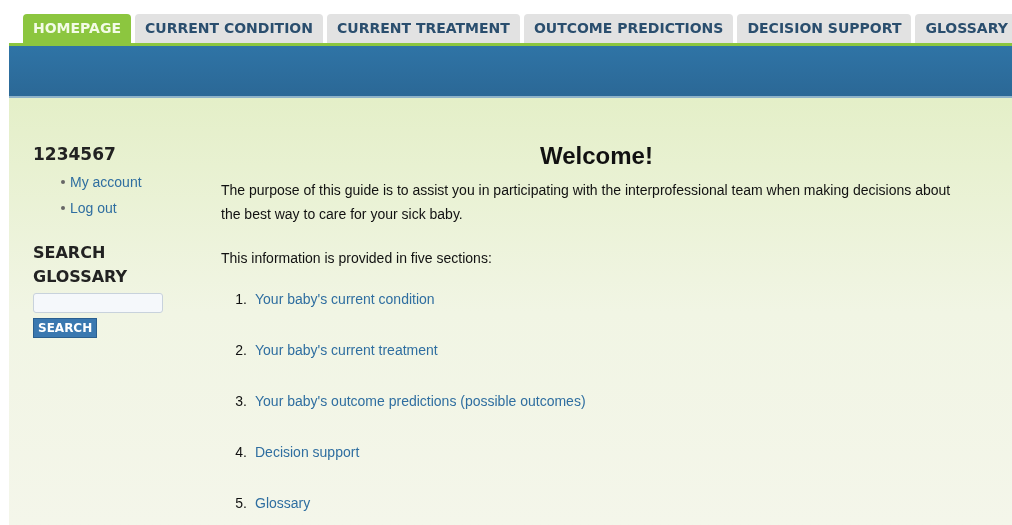  I want to click on section-link: Decision support, so click(307, 452).